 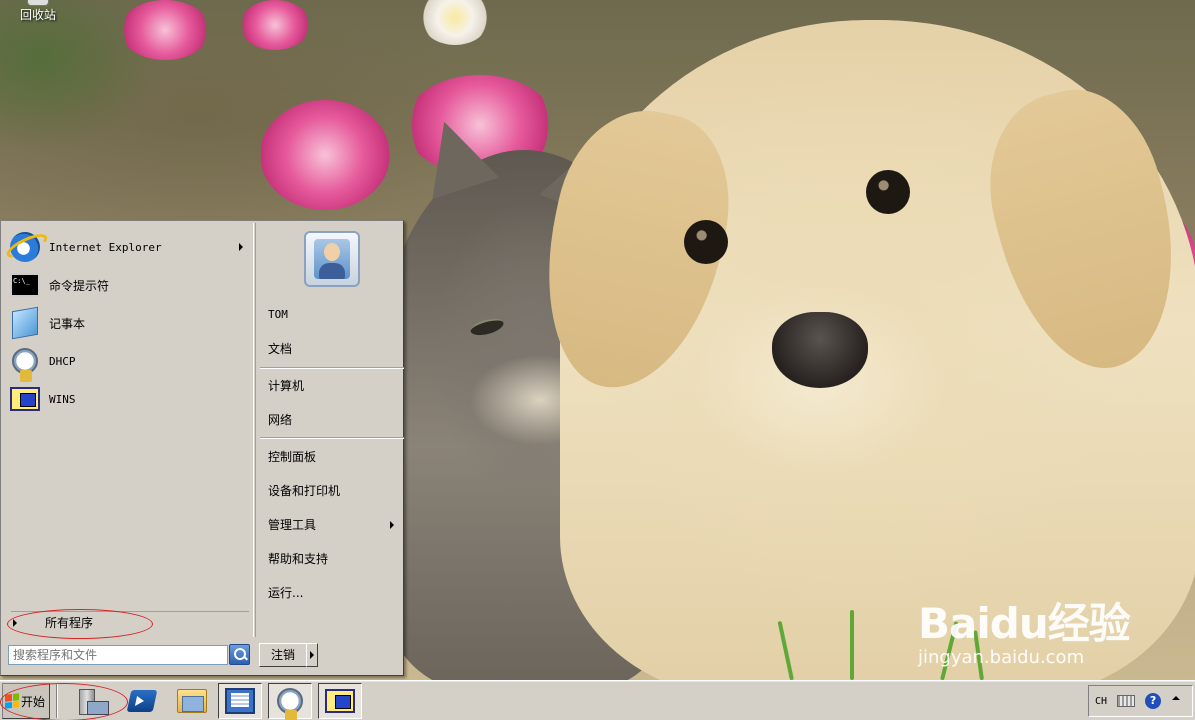 What do you see at coordinates (333, 349) in the screenshot?
I see `documents-link: 文档` at bounding box center [333, 349].